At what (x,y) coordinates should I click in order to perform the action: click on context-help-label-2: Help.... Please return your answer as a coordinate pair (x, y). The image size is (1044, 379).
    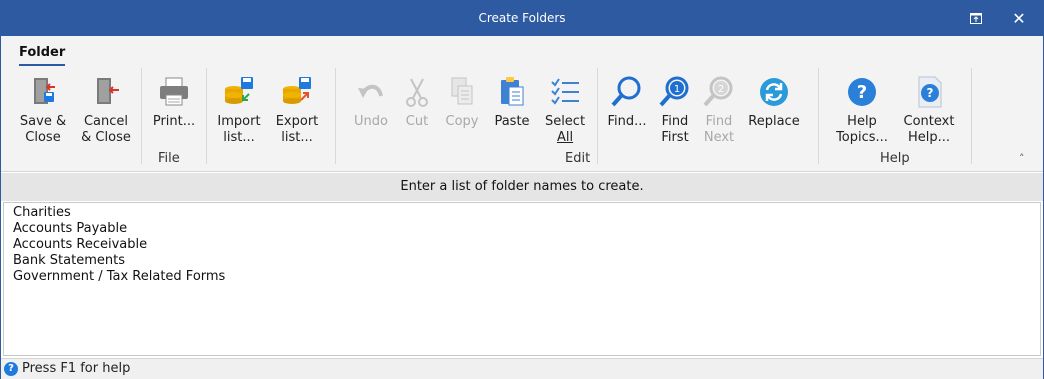
    Looking at the image, I should click on (929, 137).